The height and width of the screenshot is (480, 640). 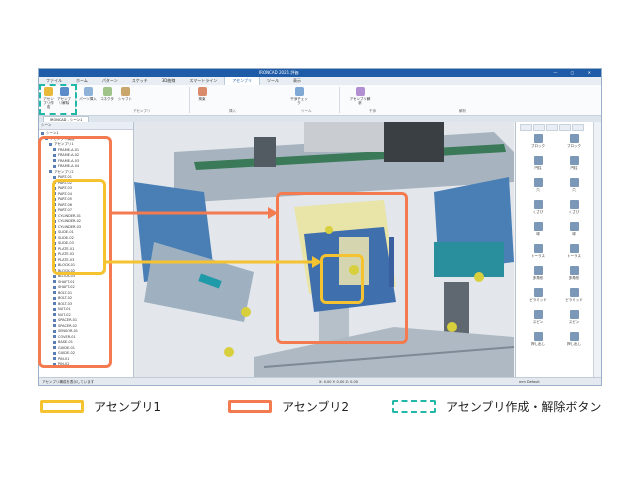 What do you see at coordinates (66, 155) in the screenshot?
I see `tree-item: FRAME-A-02` at bounding box center [66, 155].